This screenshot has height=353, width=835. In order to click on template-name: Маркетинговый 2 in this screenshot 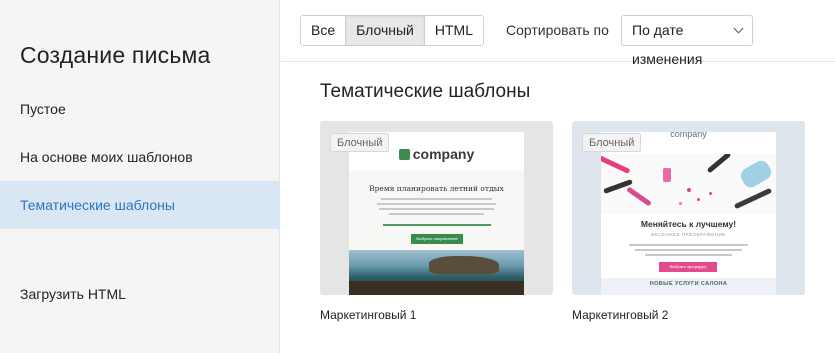, I will do `click(620, 315)`.